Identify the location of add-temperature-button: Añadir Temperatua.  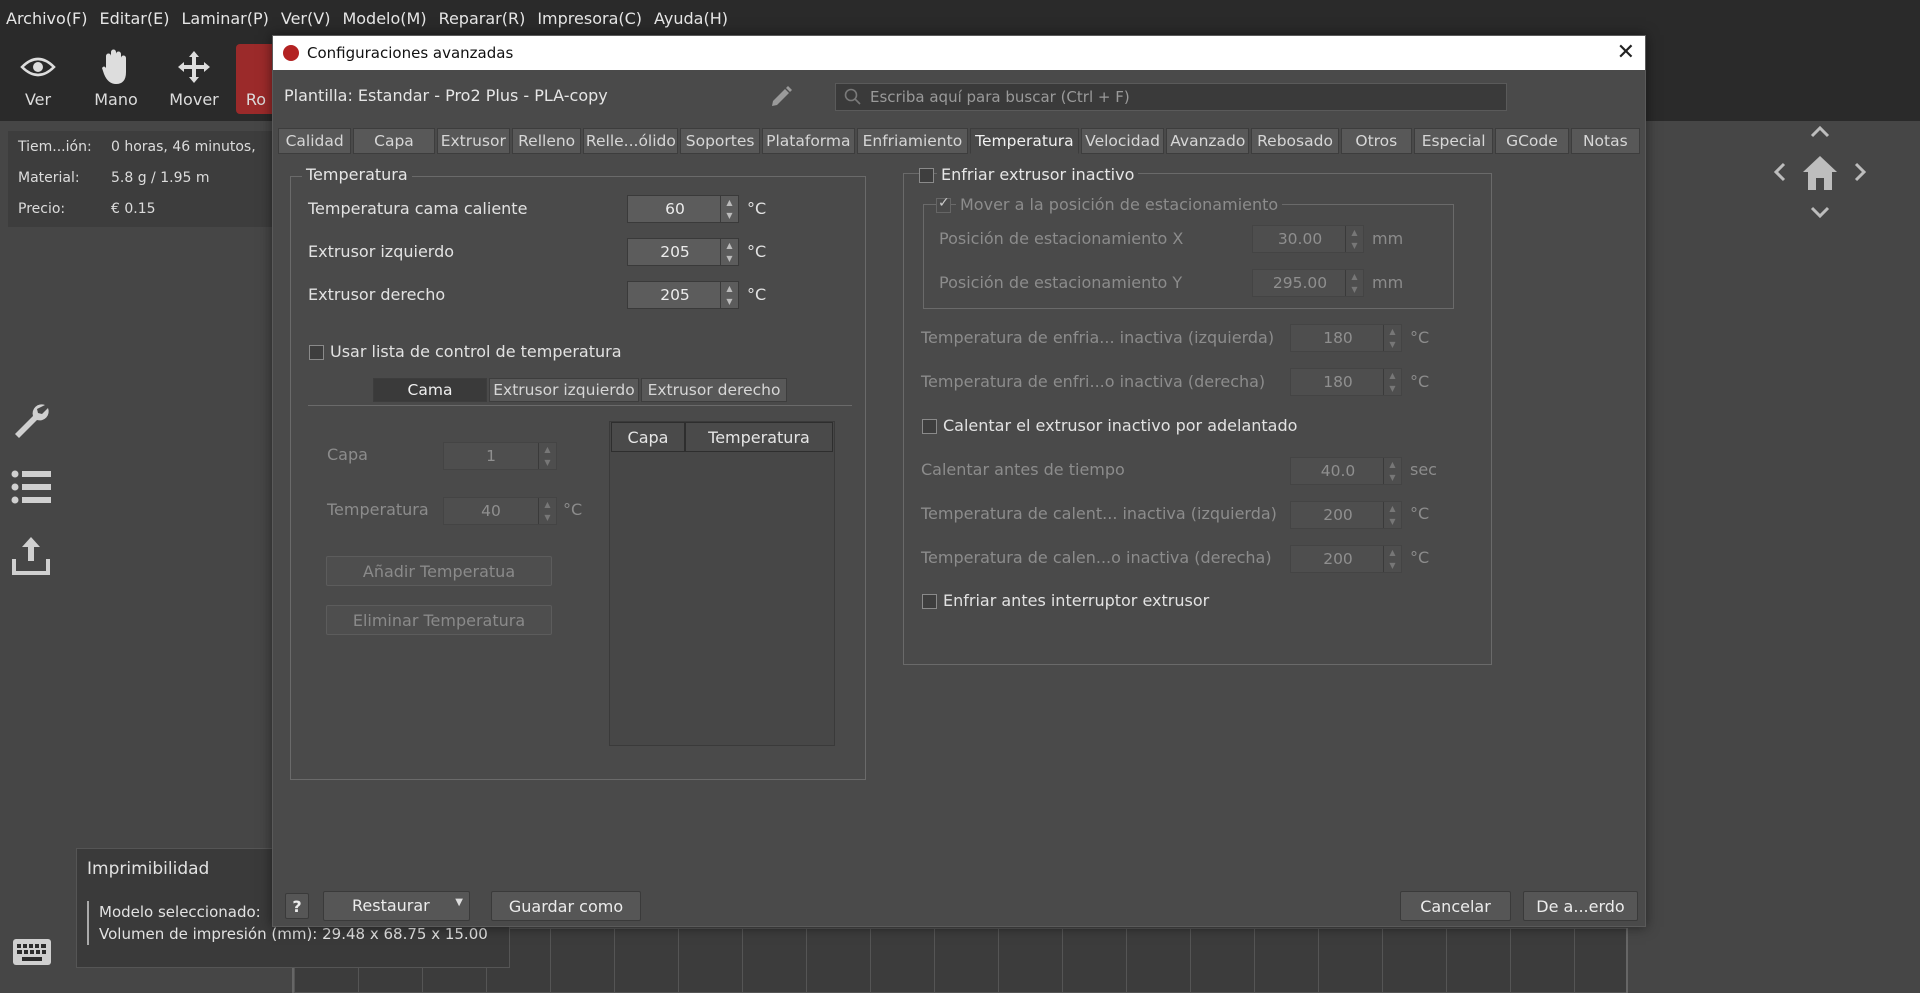
(439, 571).